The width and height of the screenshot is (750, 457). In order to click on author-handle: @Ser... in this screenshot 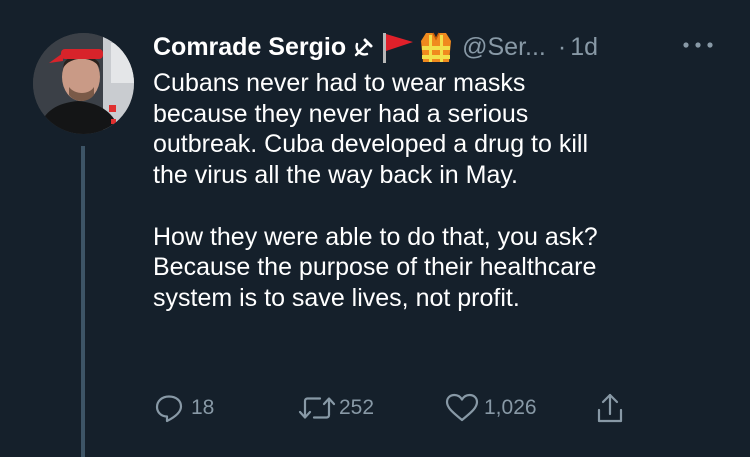, I will do `click(504, 47)`.